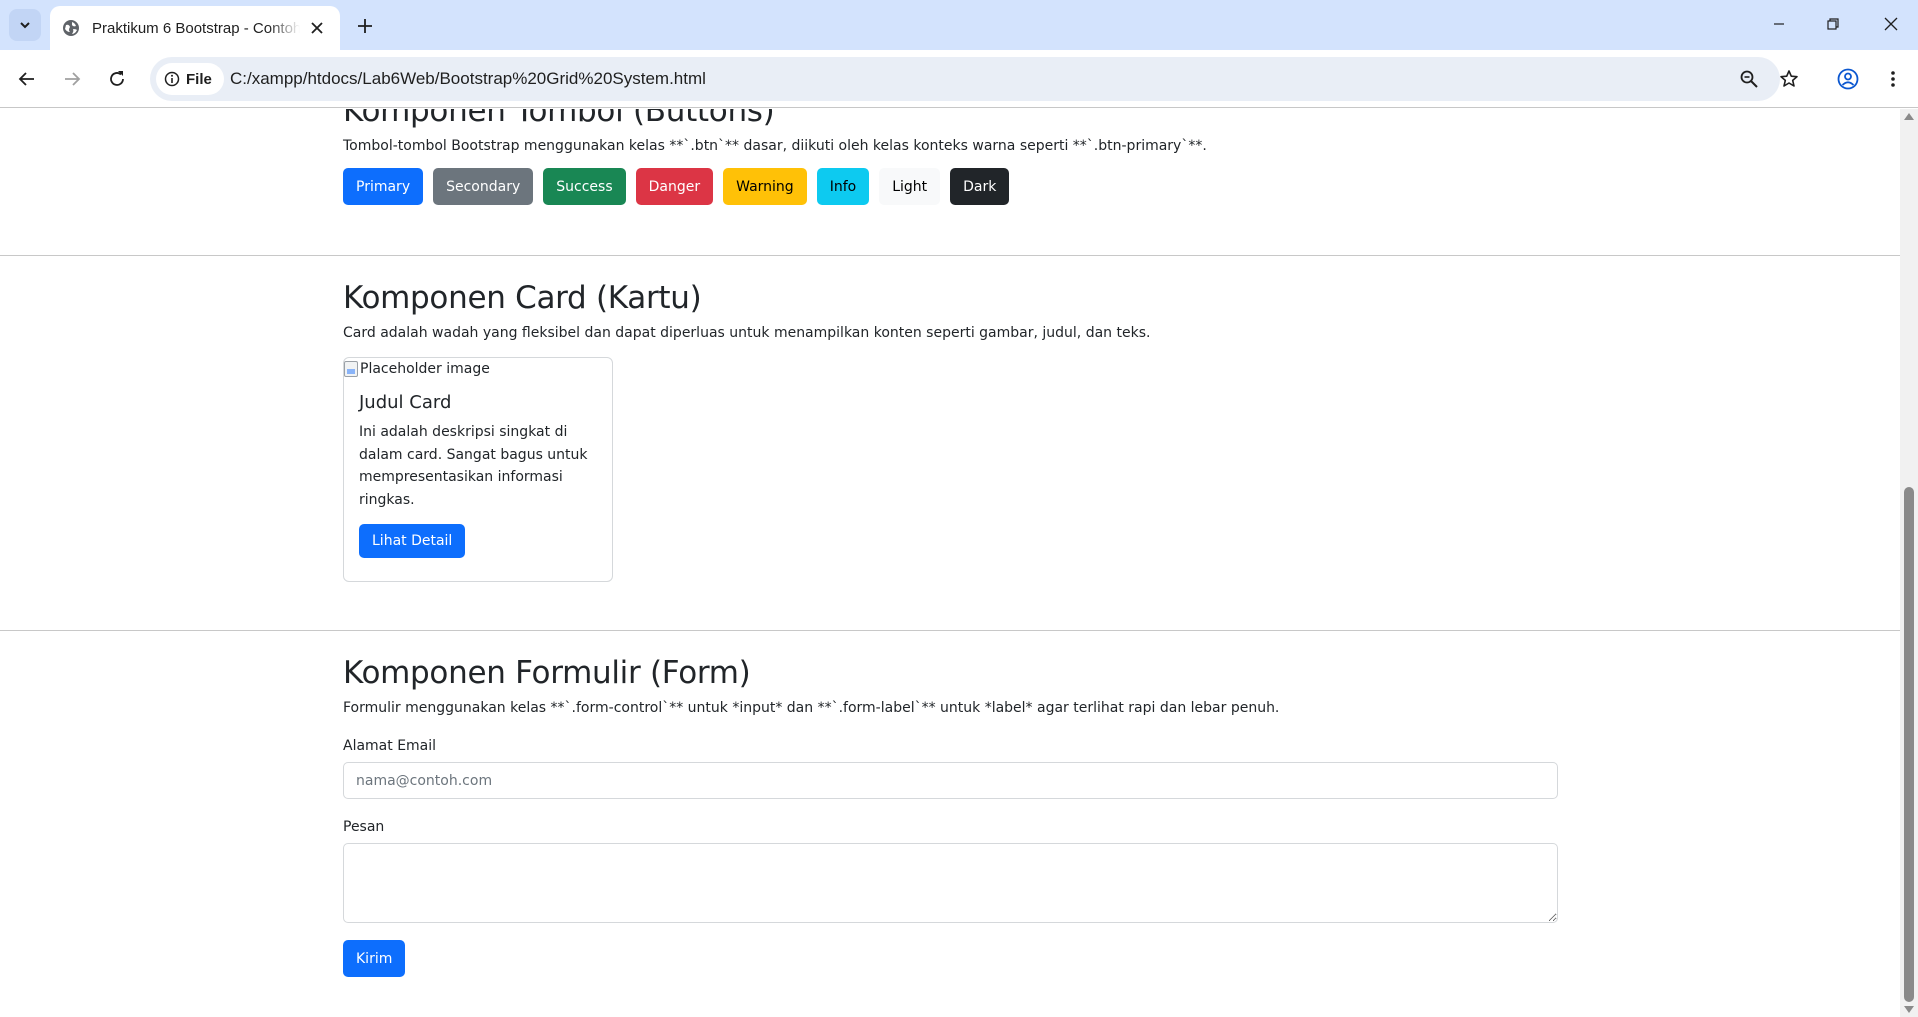 This screenshot has height=1017, width=1918. I want to click on primary-button: Primary, so click(383, 187).